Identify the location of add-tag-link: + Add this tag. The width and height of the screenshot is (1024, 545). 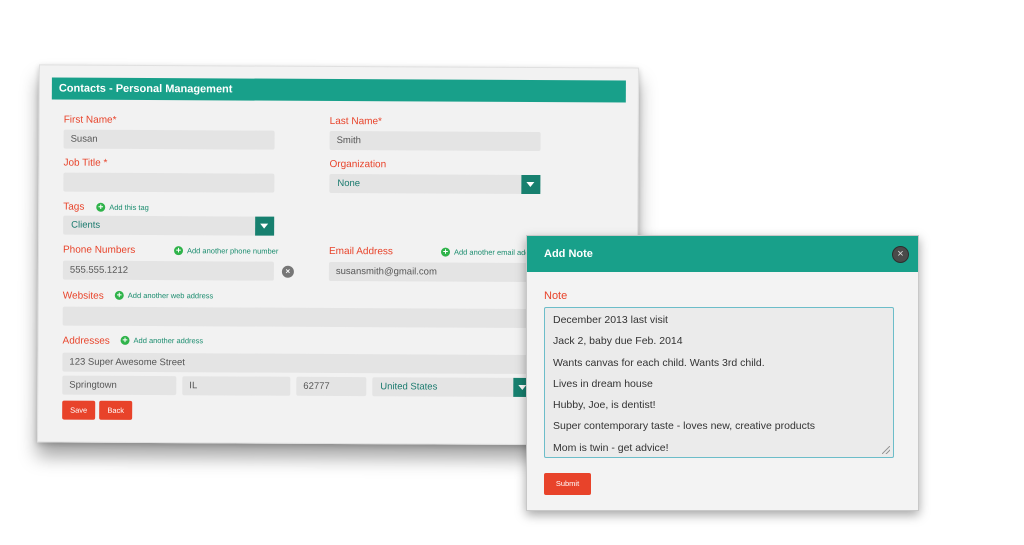
(122, 207).